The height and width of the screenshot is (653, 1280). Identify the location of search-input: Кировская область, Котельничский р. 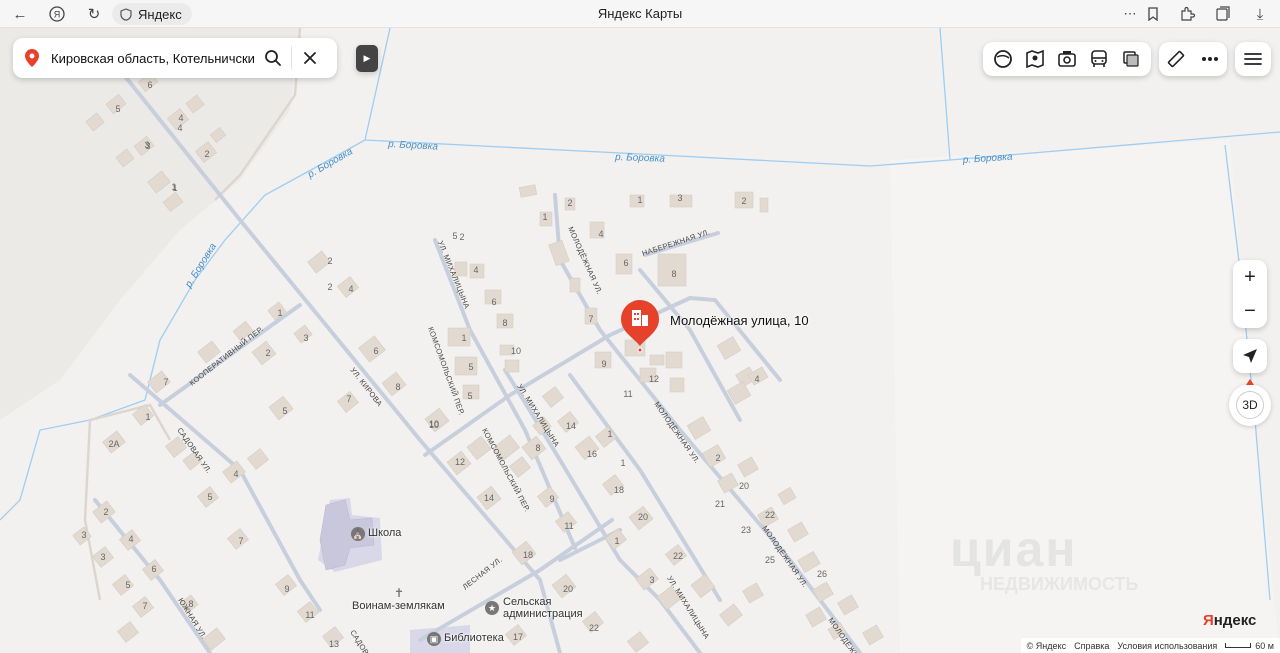
(153, 58).